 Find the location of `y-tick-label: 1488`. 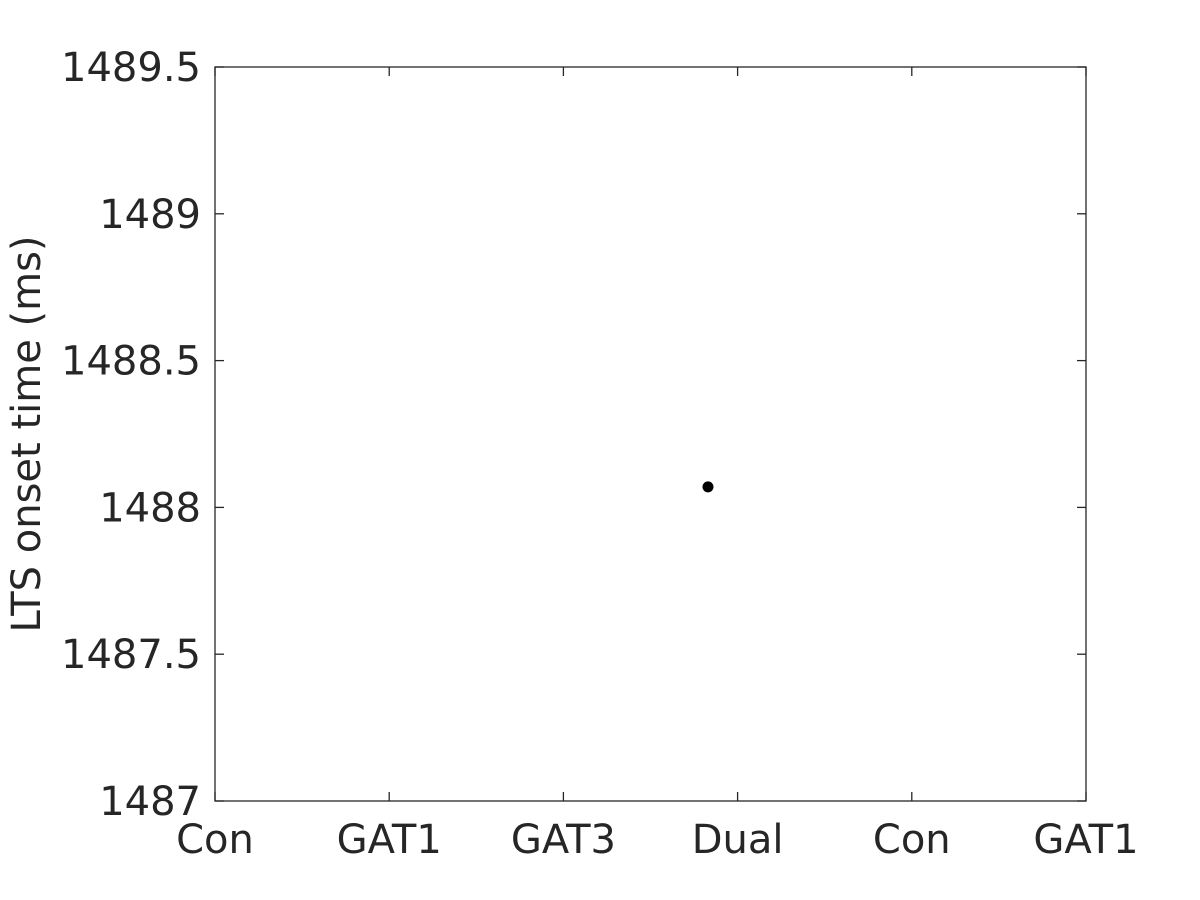

y-tick-label: 1488 is located at coordinates (150, 508).